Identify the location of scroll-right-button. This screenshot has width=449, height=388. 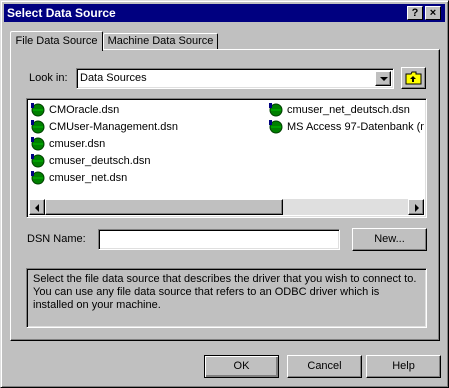
(416, 207).